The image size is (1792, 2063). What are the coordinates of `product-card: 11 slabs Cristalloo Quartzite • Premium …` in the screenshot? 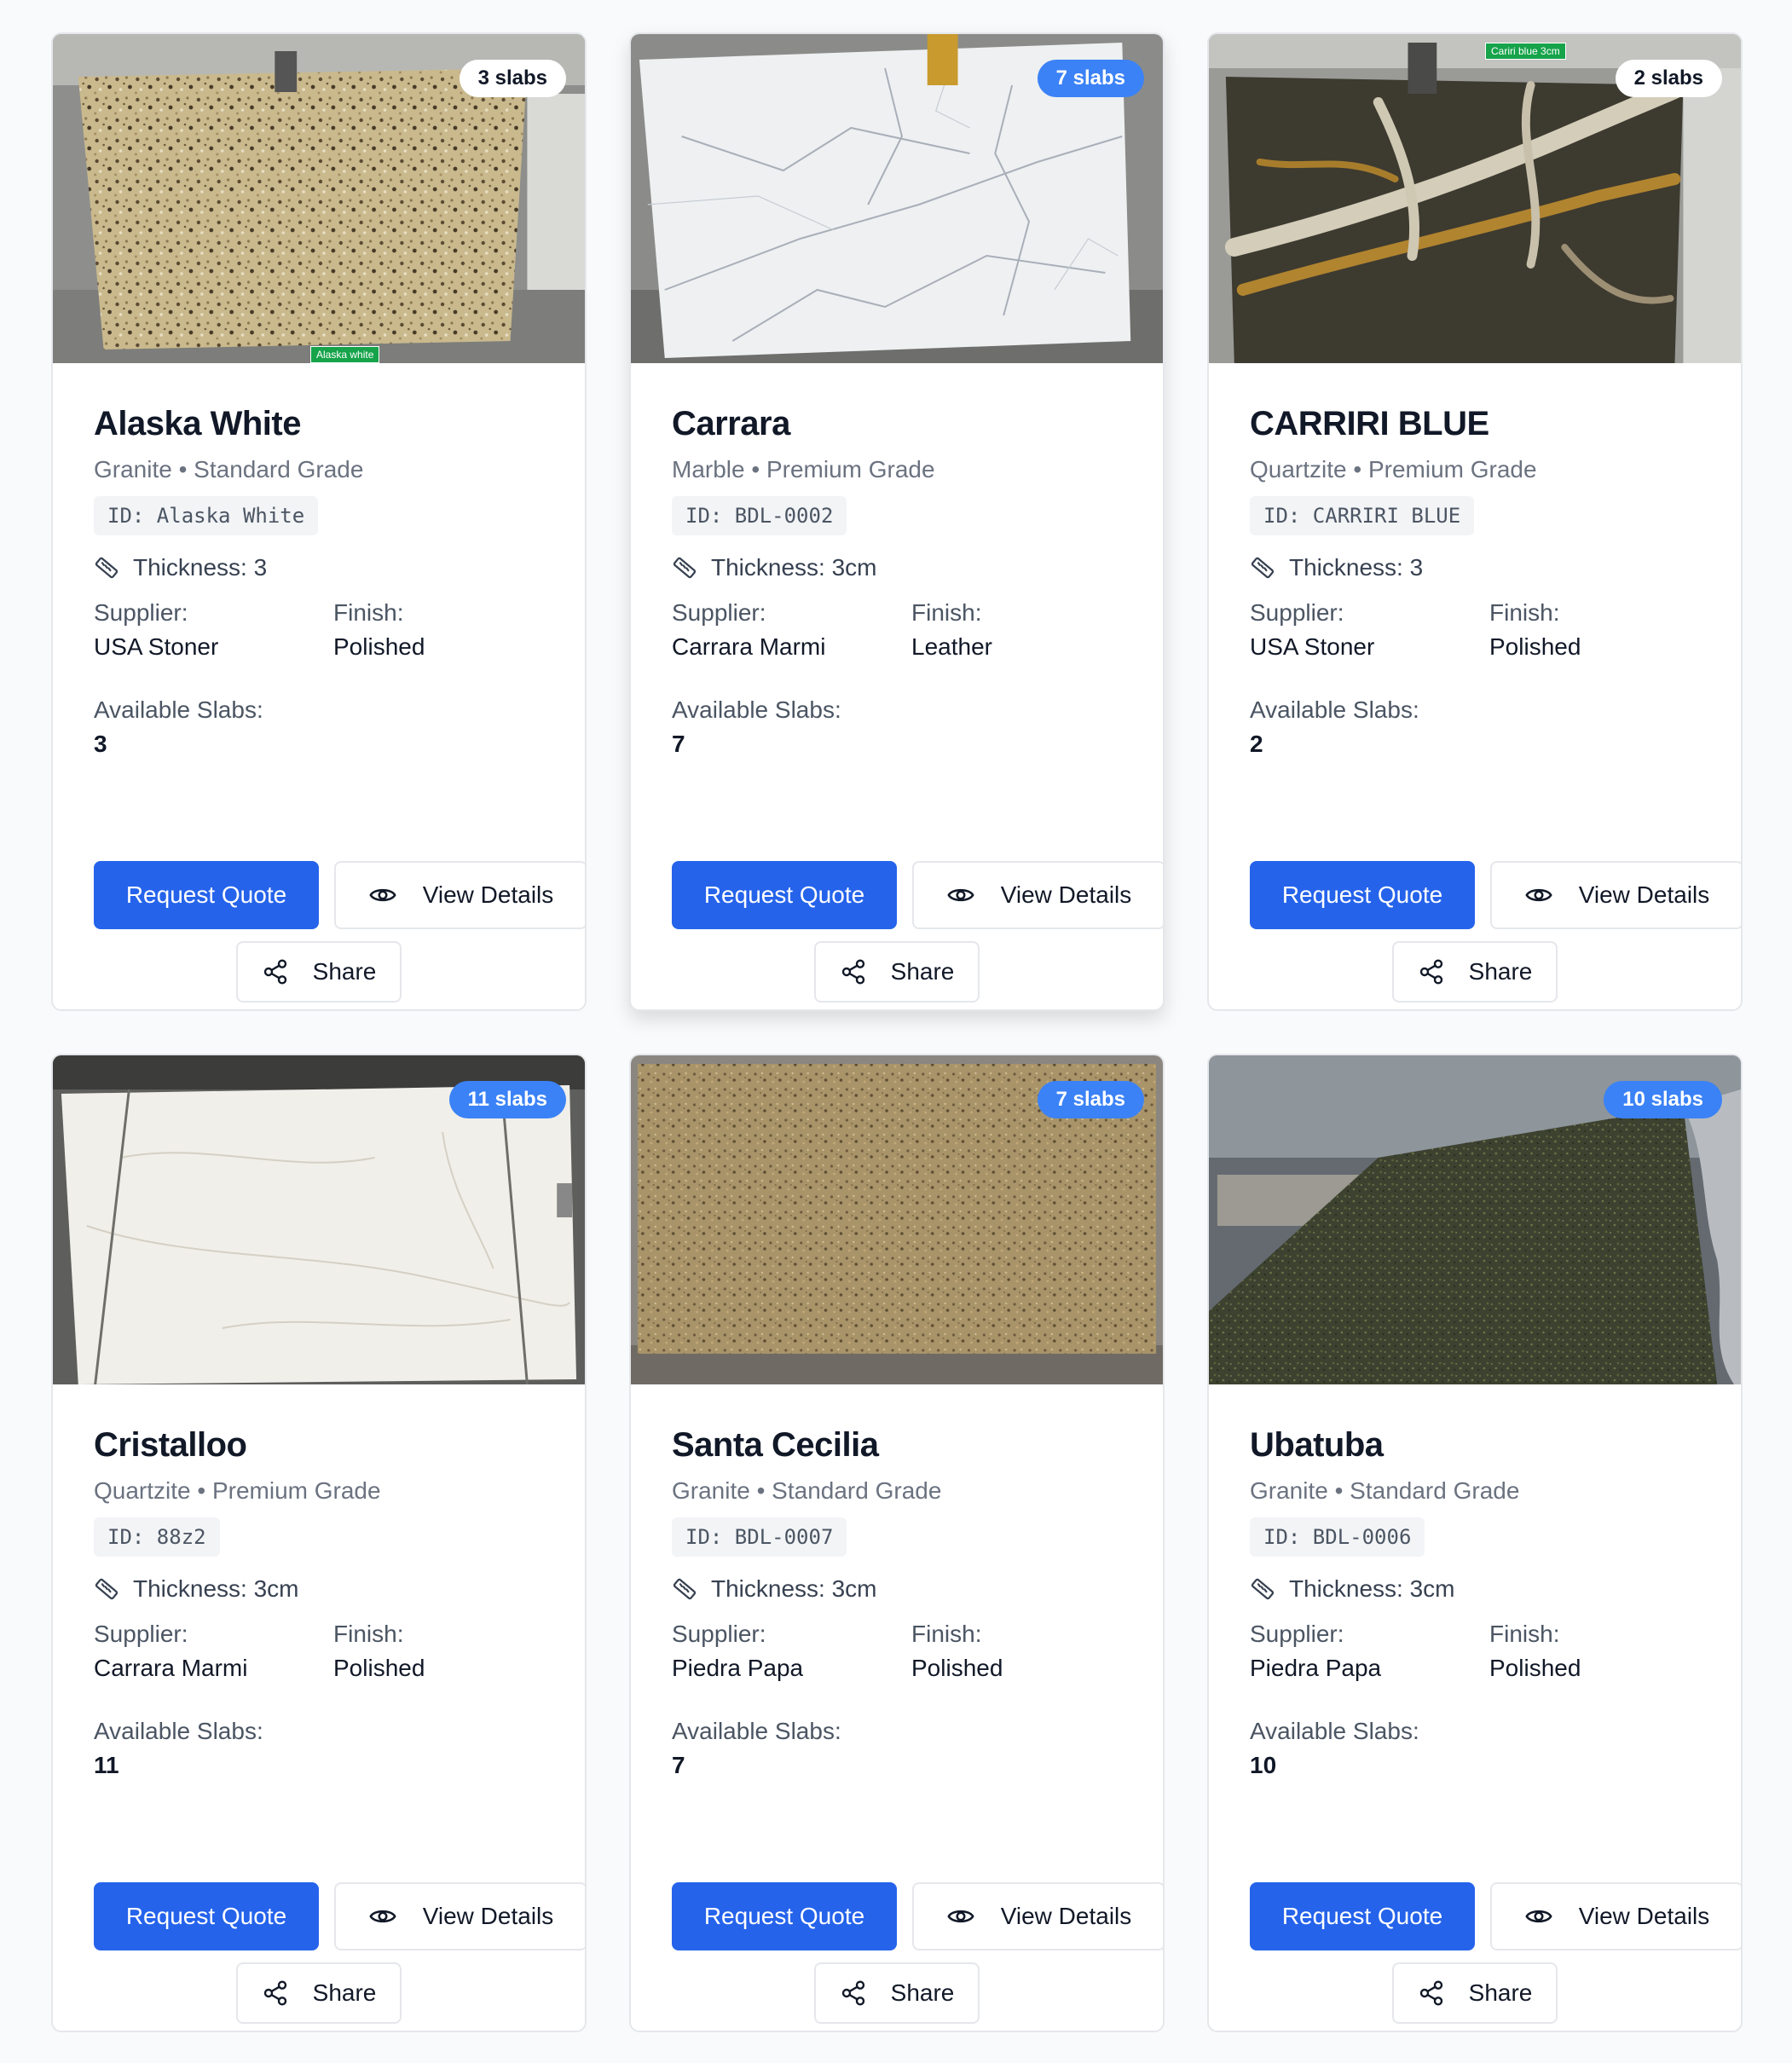 It's located at (319, 1543).